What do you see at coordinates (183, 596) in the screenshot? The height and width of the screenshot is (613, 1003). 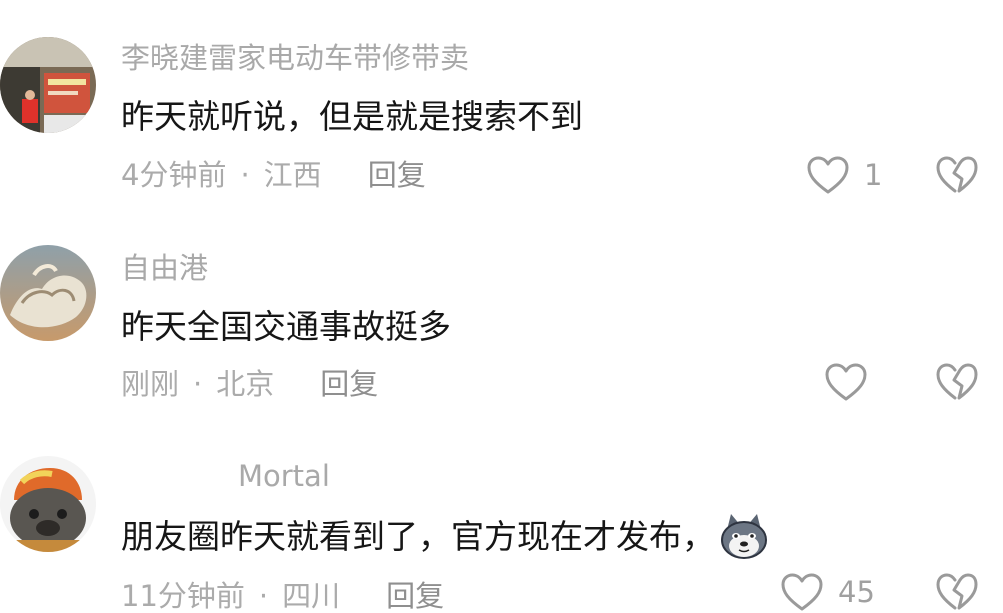 I see `timestamp: 11分钟前` at bounding box center [183, 596].